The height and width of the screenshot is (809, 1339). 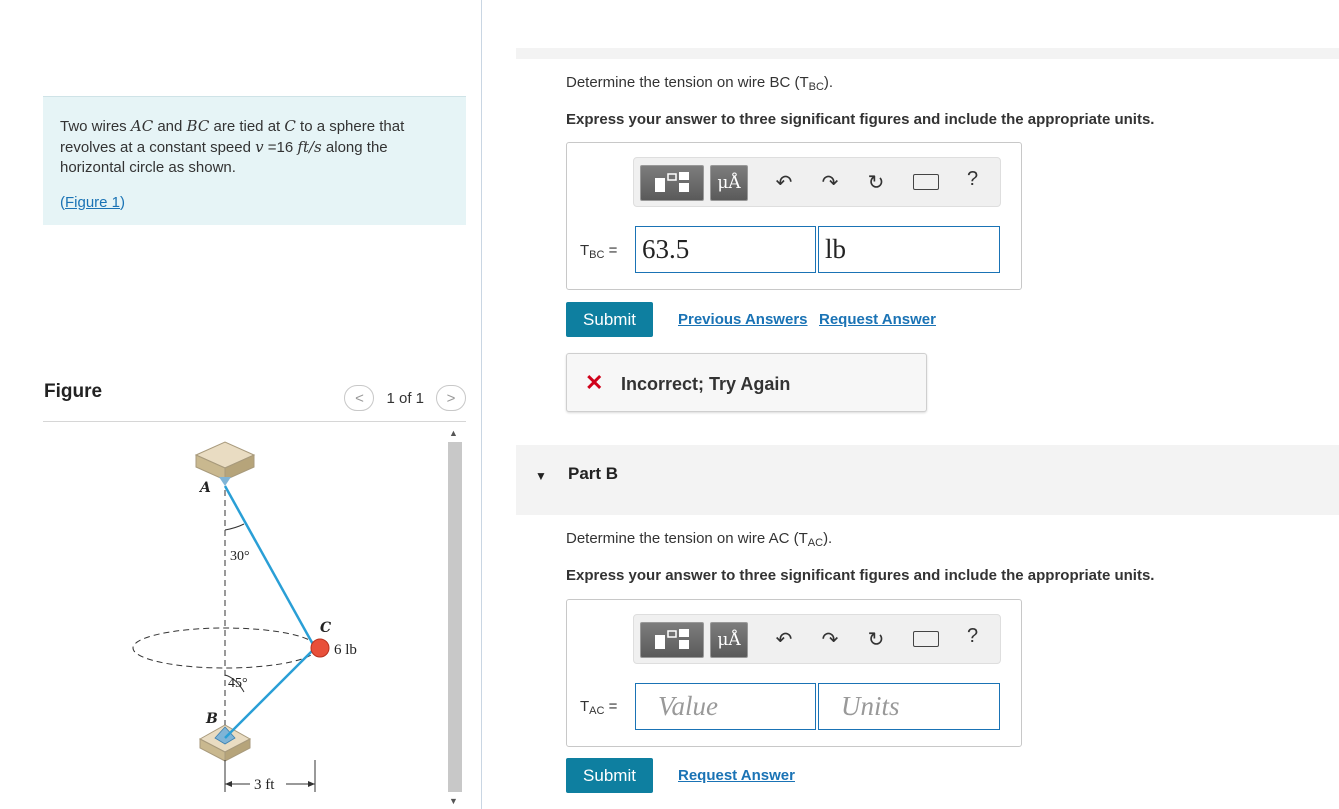 What do you see at coordinates (290, 126) in the screenshot?
I see `var-c: C` at bounding box center [290, 126].